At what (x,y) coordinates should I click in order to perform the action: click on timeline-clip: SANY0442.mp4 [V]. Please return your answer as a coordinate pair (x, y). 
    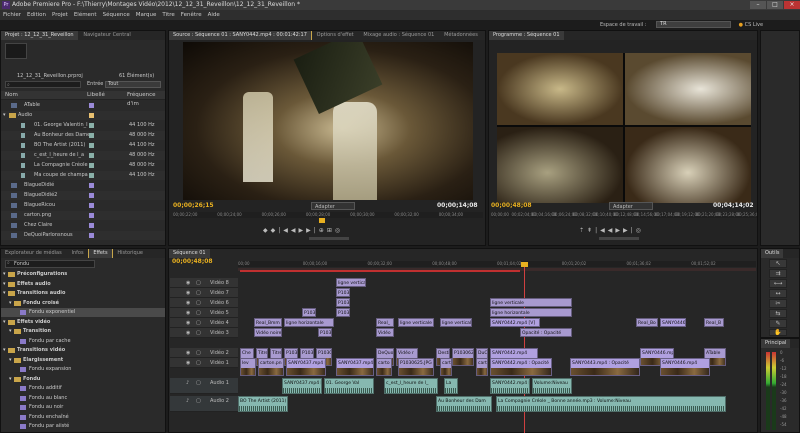
    Looking at the image, I should click on (515, 322).